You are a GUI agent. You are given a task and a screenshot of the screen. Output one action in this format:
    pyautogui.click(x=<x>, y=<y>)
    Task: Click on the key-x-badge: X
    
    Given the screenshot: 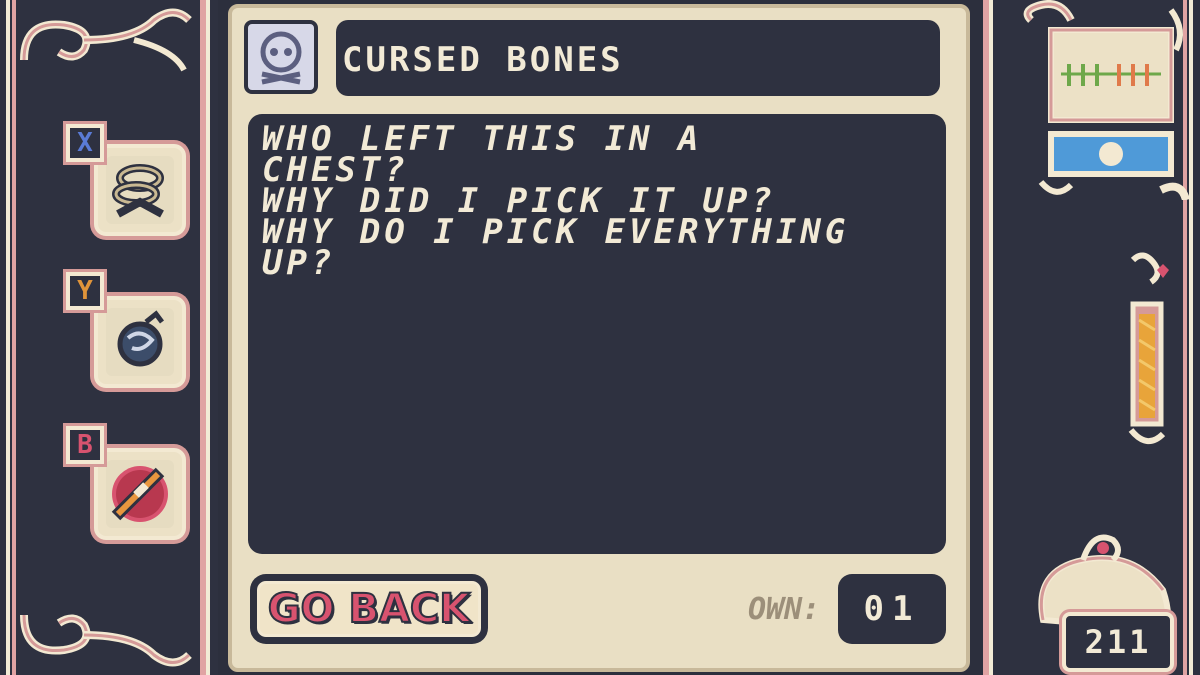 What is the action you would take?
    pyautogui.click(x=85, y=143)
    